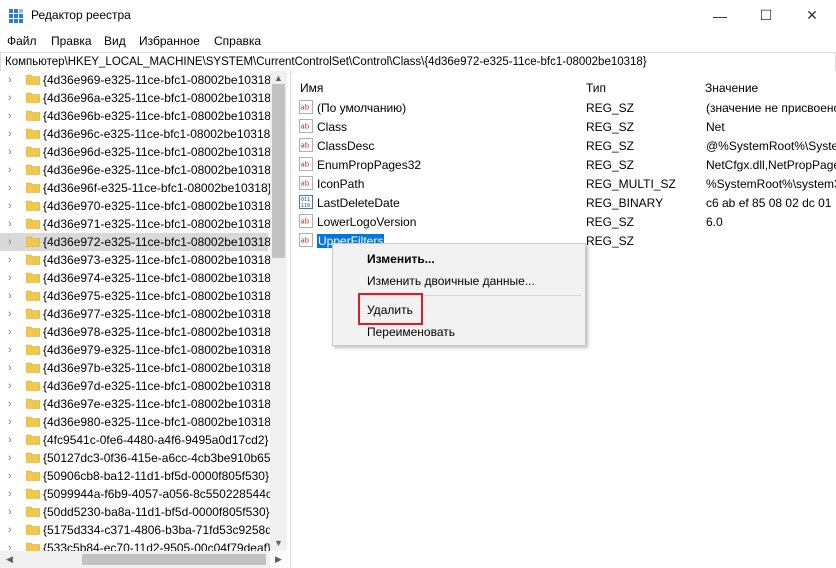 The image size is (836, 568). Describe the element at coordinates (714, 222) in the screenshot. I see `value-data: 6.0` at that location.